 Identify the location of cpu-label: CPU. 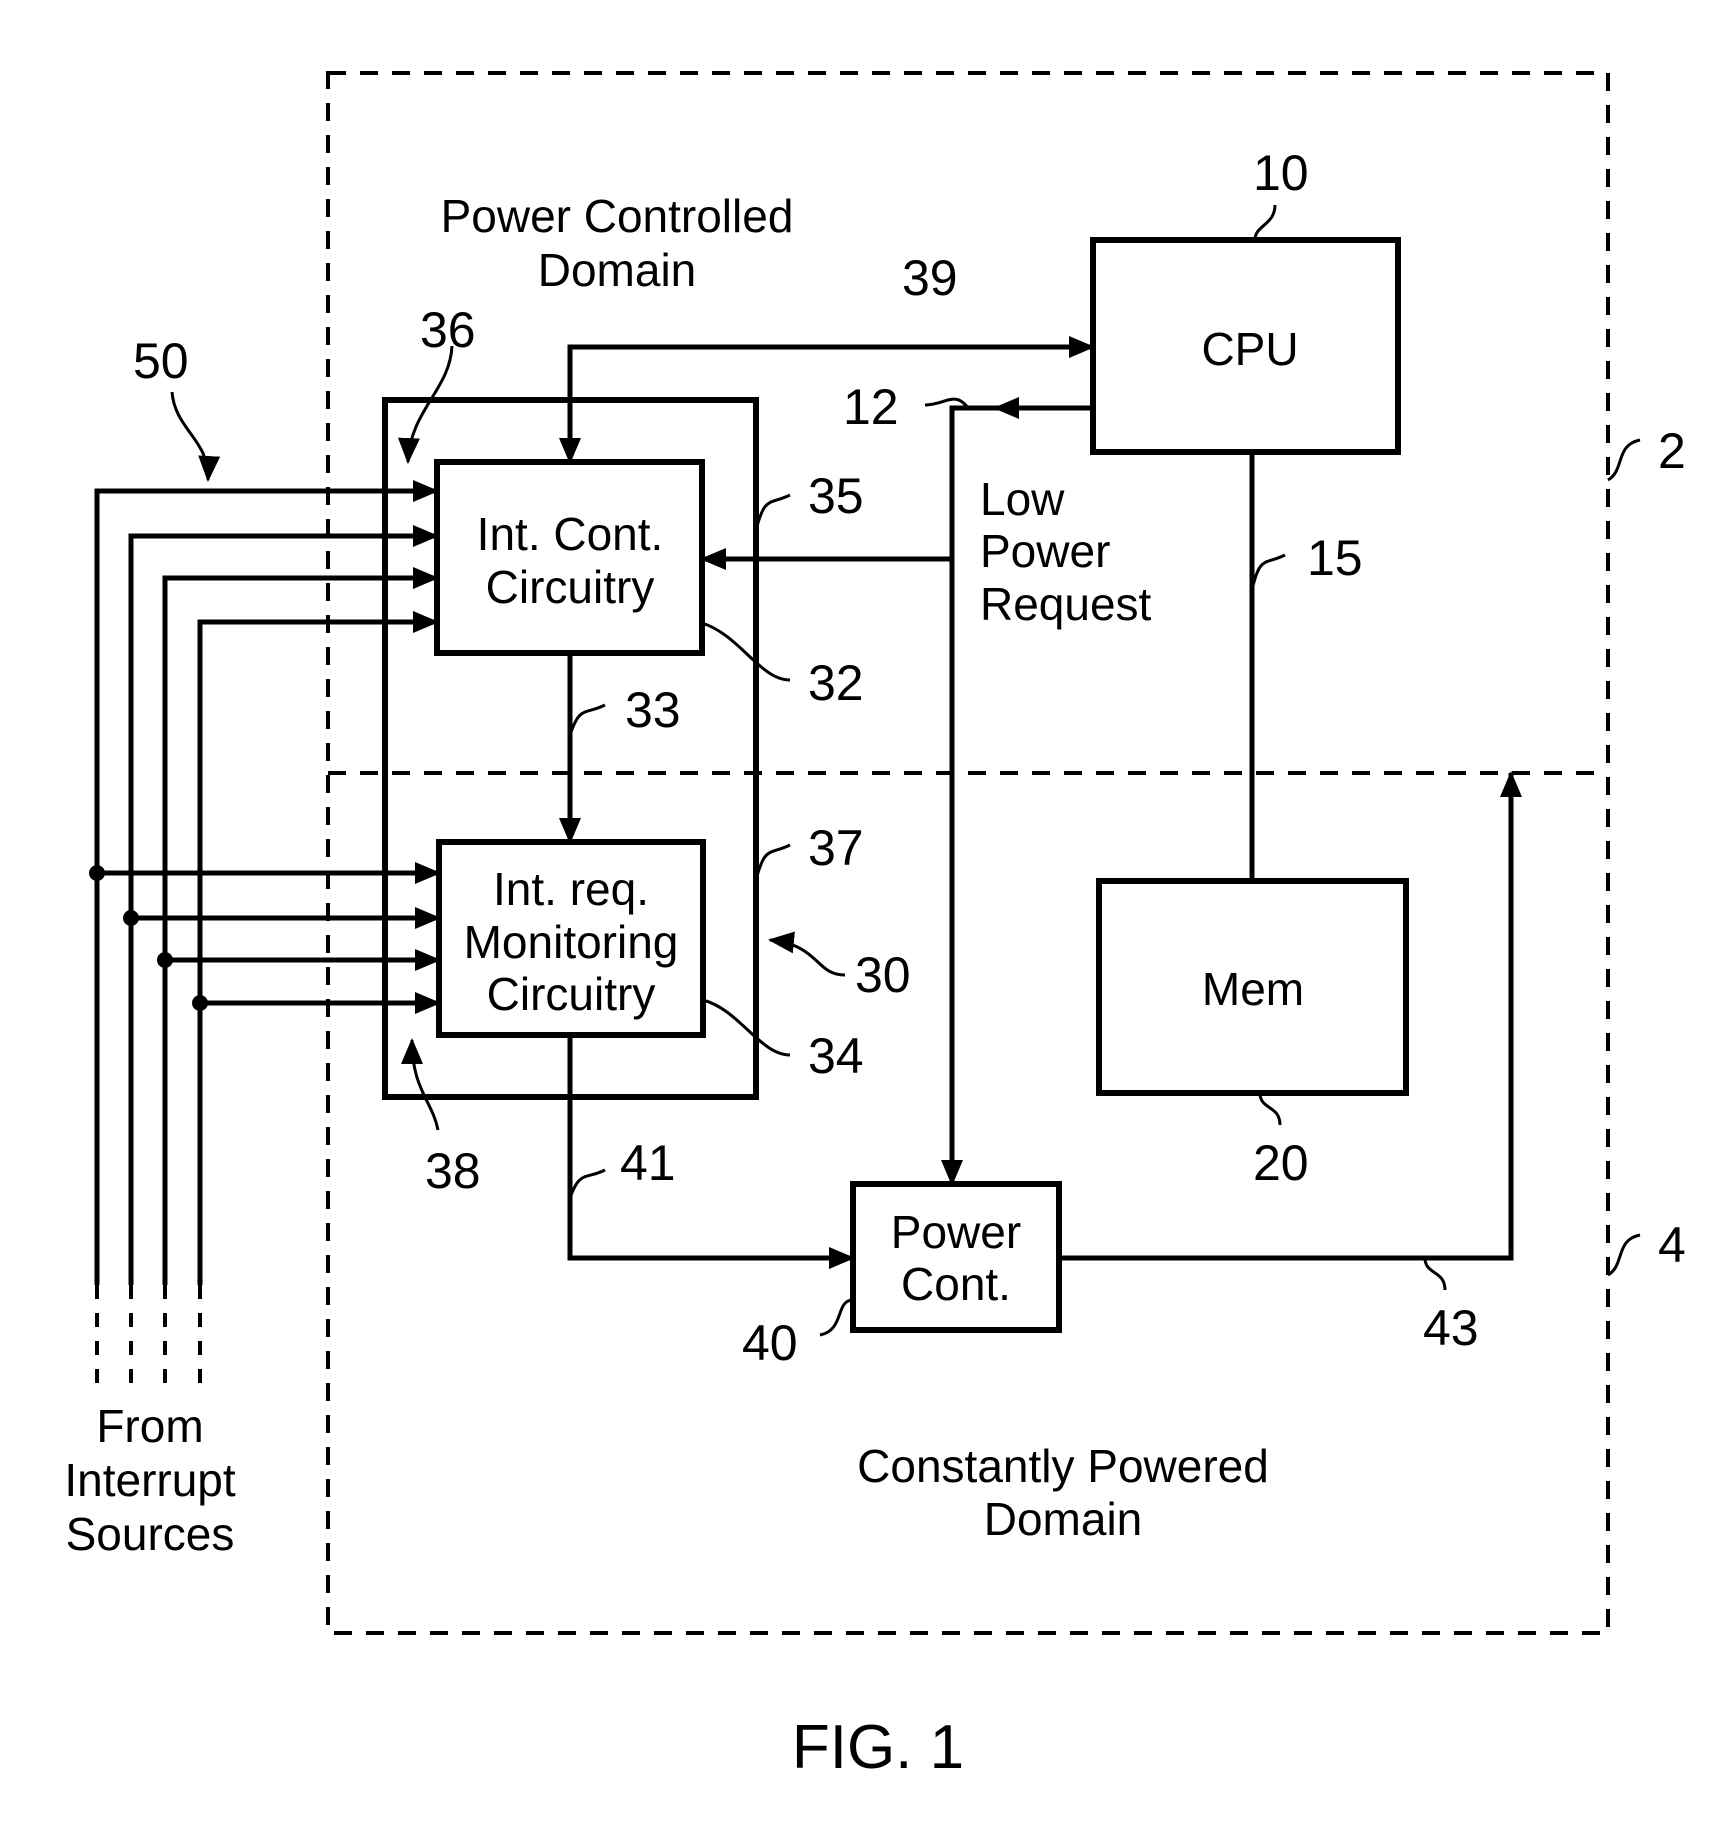
(1249, 349).